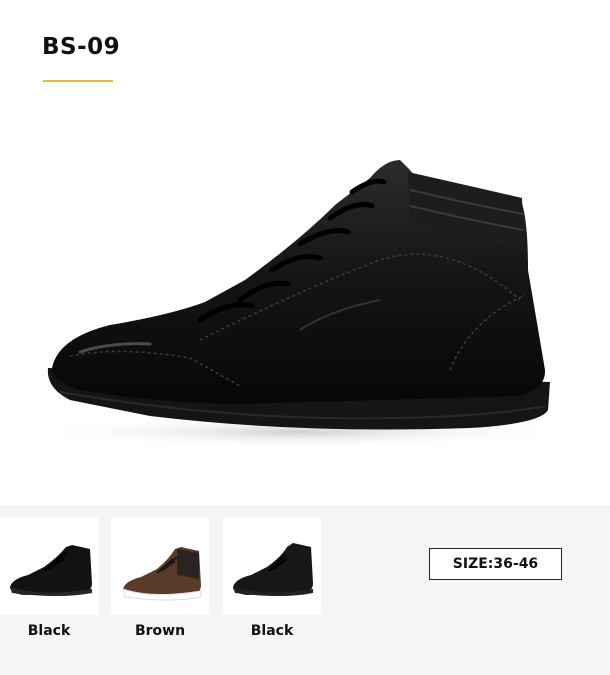  I want to click on variant-label: Brown, so click(160, 631).